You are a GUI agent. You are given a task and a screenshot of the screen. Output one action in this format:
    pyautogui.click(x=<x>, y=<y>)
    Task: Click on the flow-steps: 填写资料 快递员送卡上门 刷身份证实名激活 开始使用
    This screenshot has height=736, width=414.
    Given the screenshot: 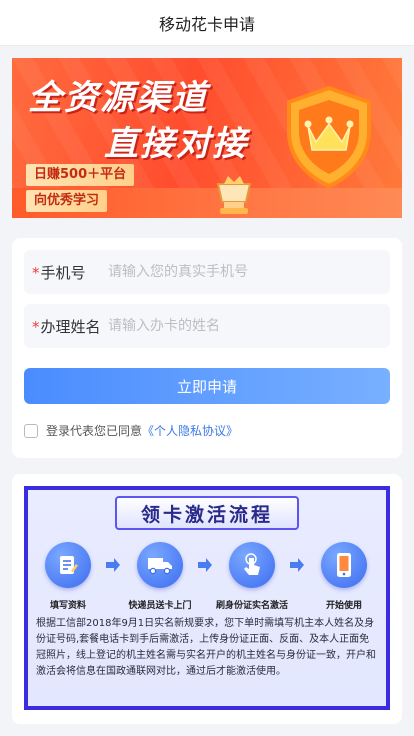 What is the action you would take?
    pyautogui.click(x=207, y=582)
    